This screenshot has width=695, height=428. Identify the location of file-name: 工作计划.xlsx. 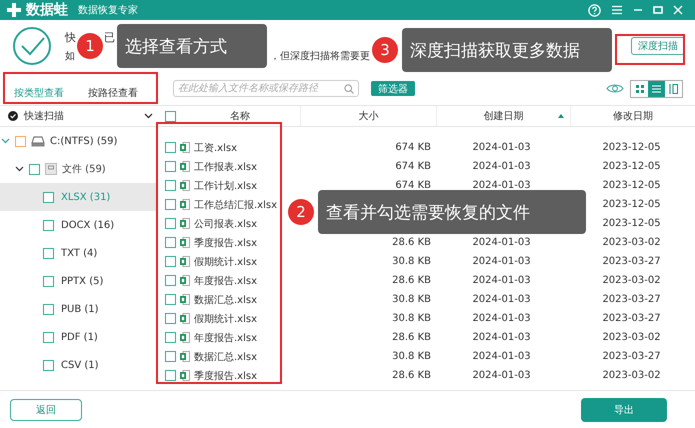
(226, 186).